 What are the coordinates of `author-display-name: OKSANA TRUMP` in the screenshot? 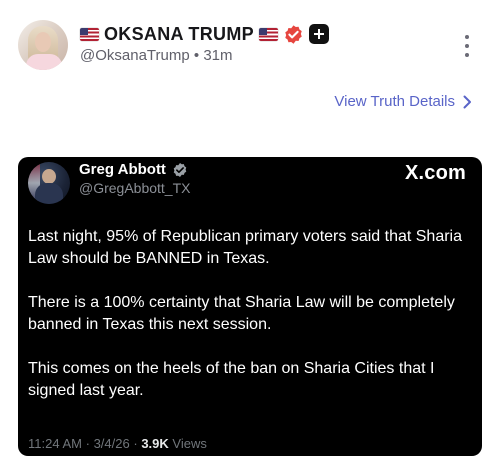 It's located at (179, 34).